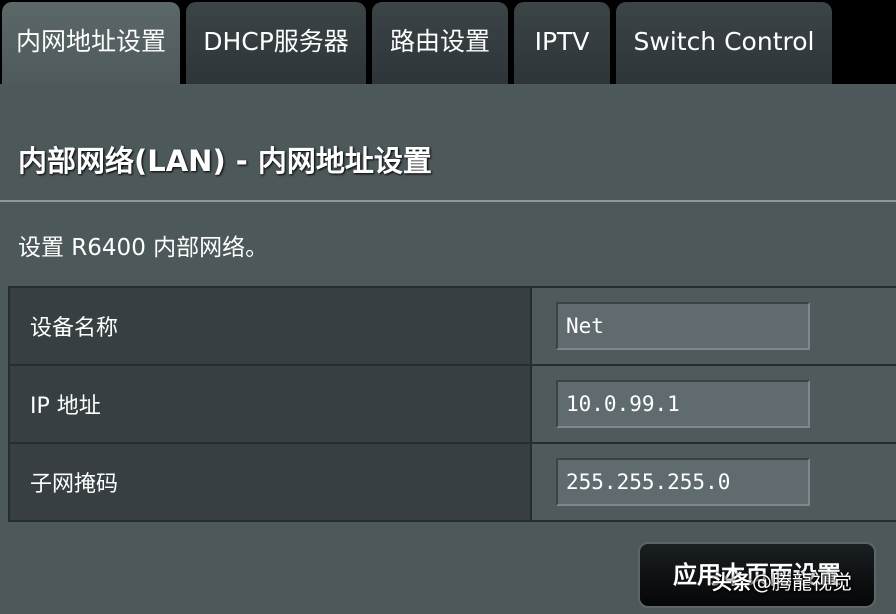 This screenshot has width=896, height=614. Describe the element at coordinates (683, 326) in the screenshot. I see `device-name-field` at that location.